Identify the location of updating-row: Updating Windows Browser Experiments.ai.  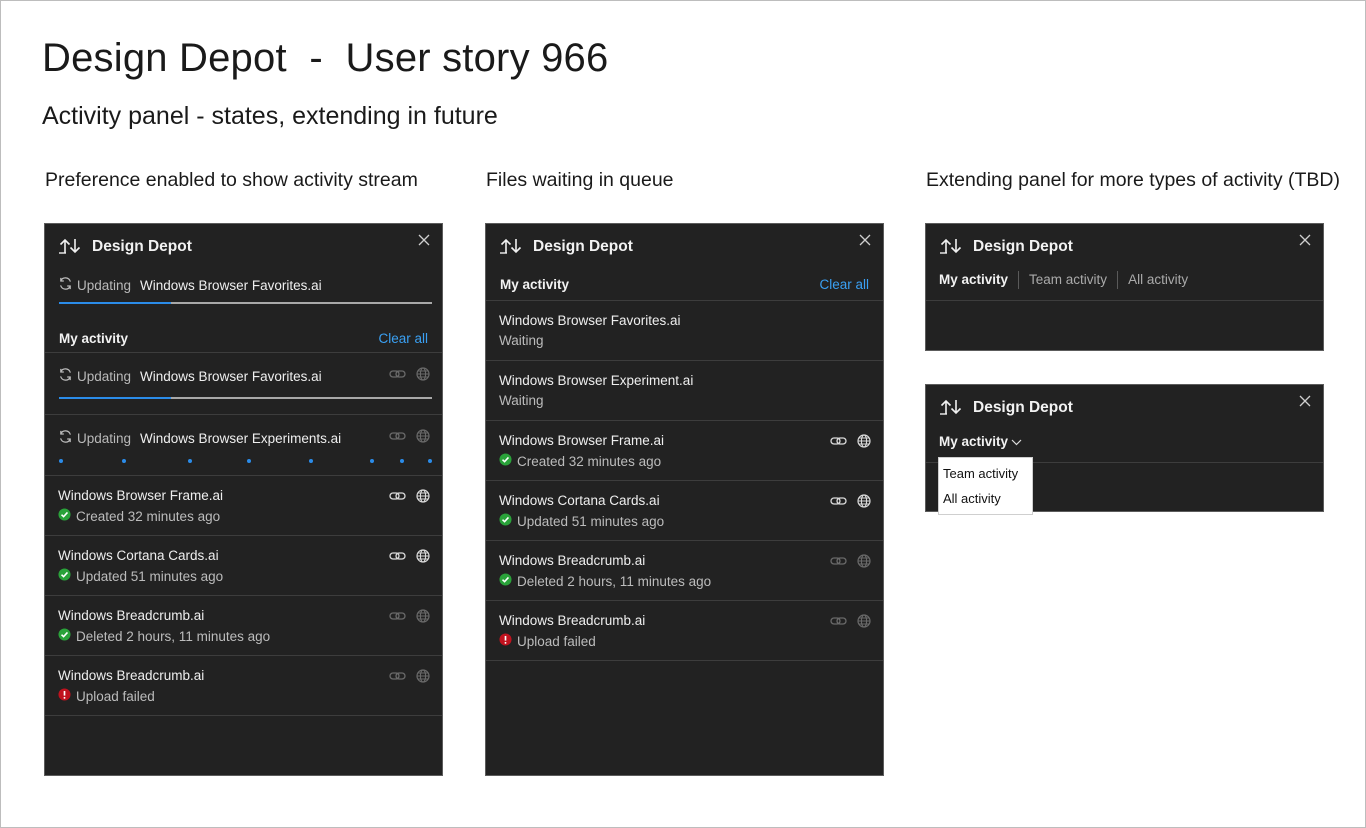
(199, 438).